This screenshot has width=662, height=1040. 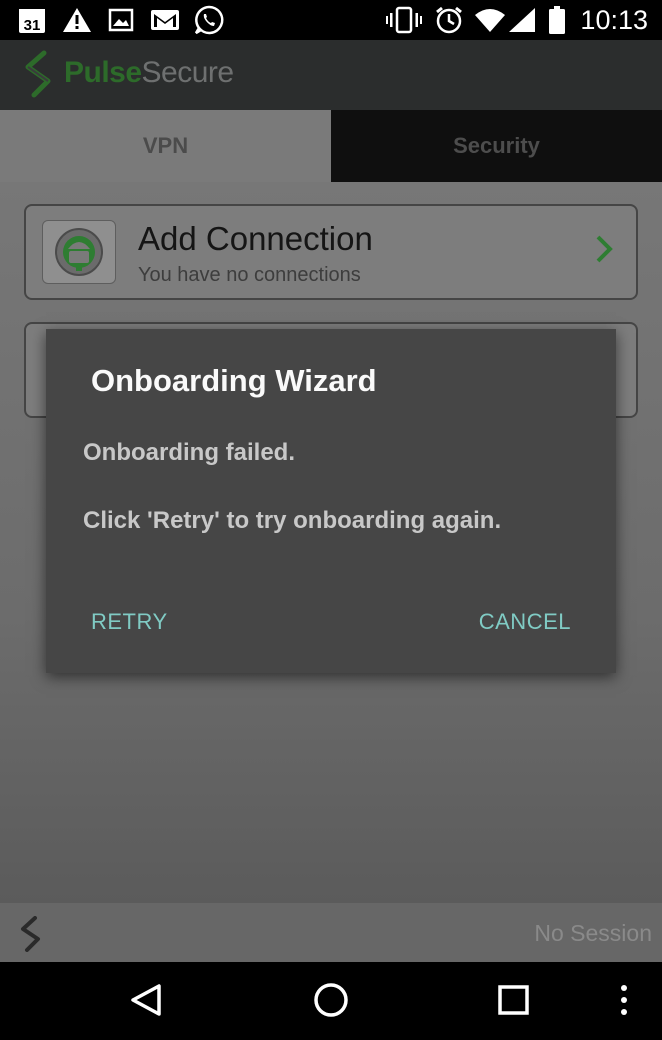 What do you see at coordinates (331, 20) in the screenshot?
I see `status-bar: 31 10:13` at bounding box center [331, 20].